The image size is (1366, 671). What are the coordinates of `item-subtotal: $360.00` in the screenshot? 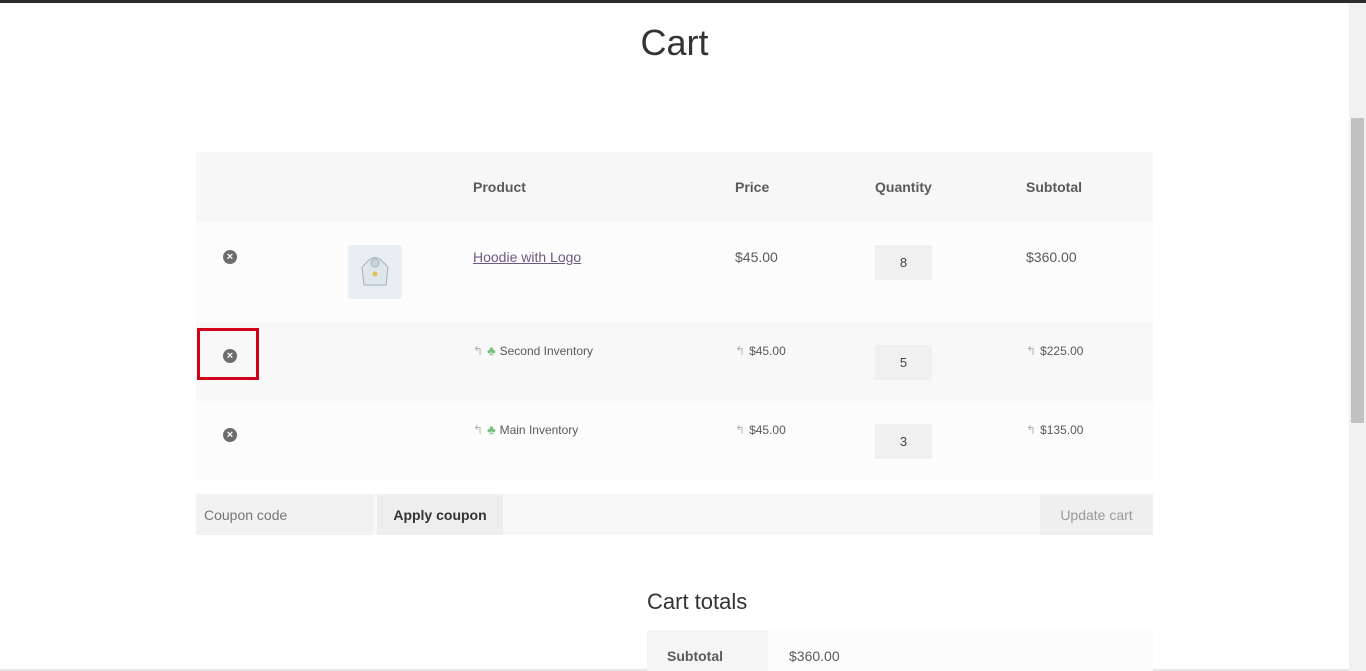 It's located at (1051, 257).